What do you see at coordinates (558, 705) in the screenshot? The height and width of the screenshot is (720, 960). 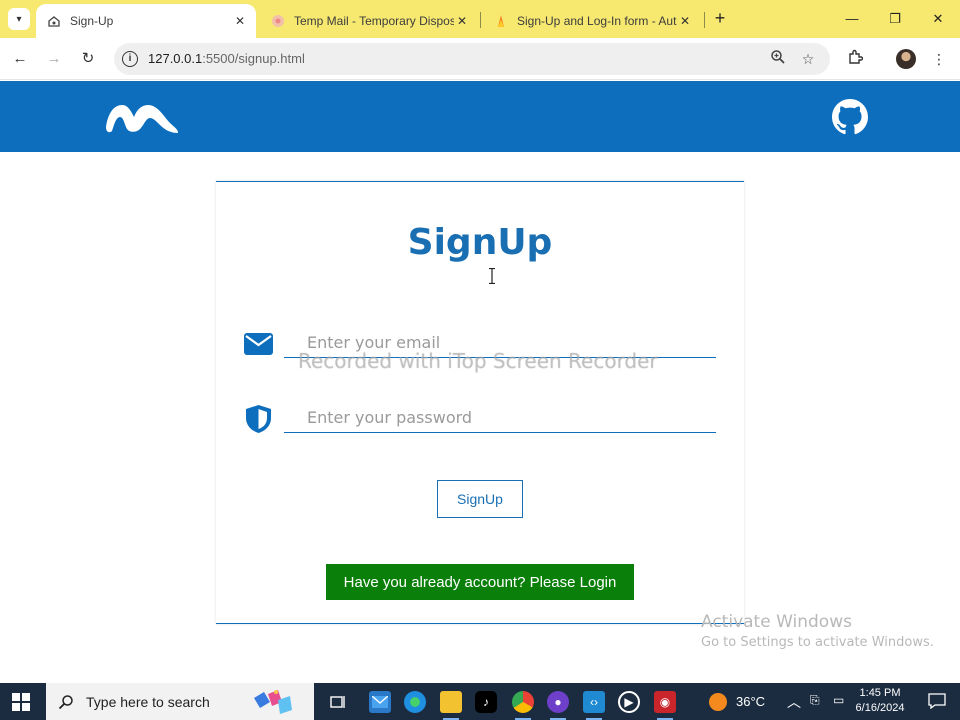 I see `github-desktop-icon: ●` at bounding box center [558, 705].